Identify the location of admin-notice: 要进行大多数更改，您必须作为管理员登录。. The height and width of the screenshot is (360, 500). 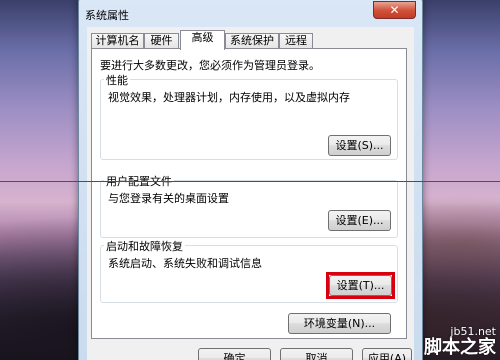
(210, 65).